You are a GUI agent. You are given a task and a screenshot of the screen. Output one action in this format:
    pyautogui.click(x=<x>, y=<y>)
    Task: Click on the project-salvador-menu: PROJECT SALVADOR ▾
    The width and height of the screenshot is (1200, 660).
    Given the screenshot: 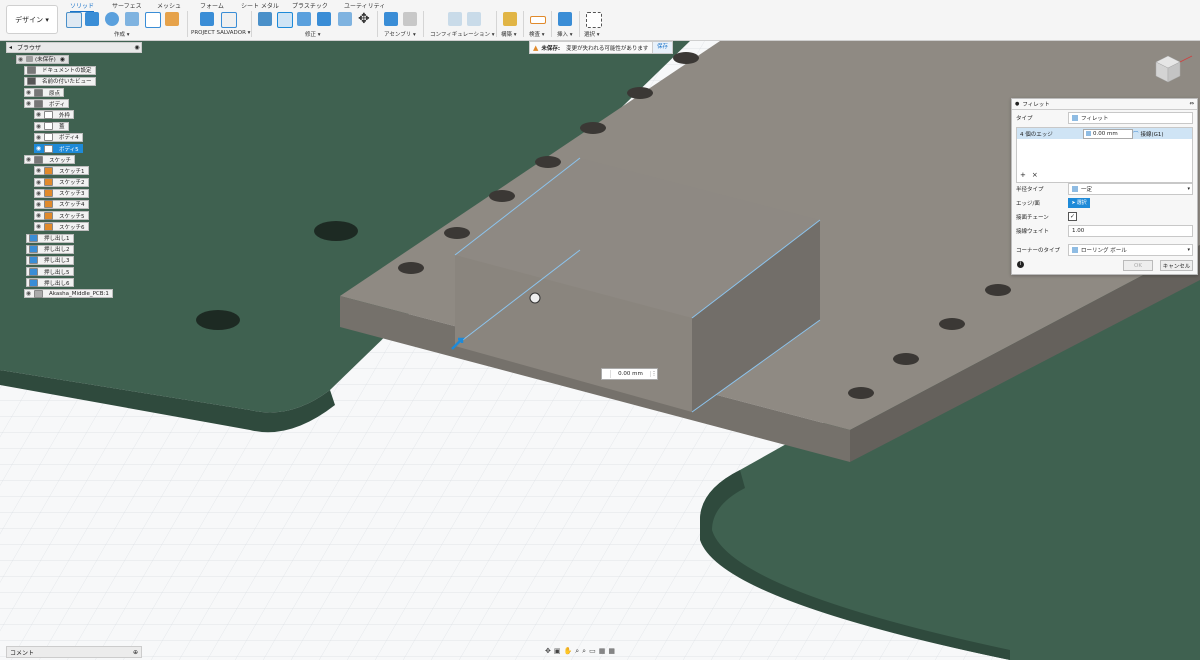 What is the action you would take?
    pyautogui.click(x=220, y=33)
    